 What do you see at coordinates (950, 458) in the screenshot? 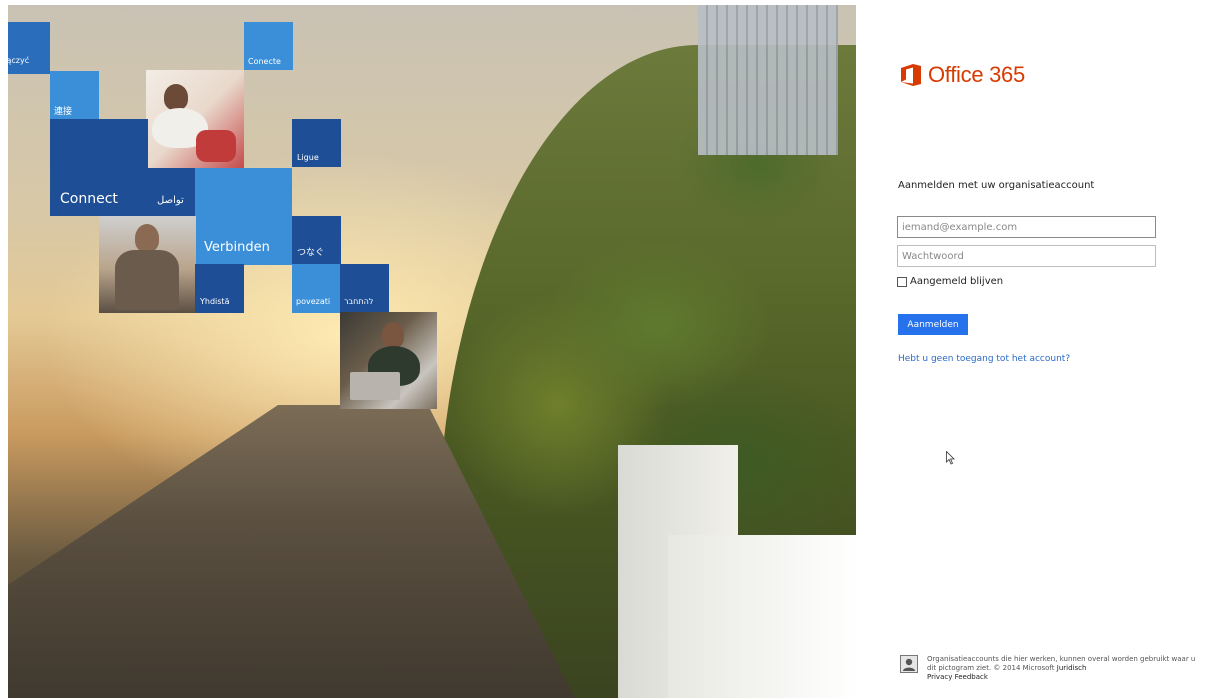
I see `mouse-cursor-icon` at bounding box center [950, 458].